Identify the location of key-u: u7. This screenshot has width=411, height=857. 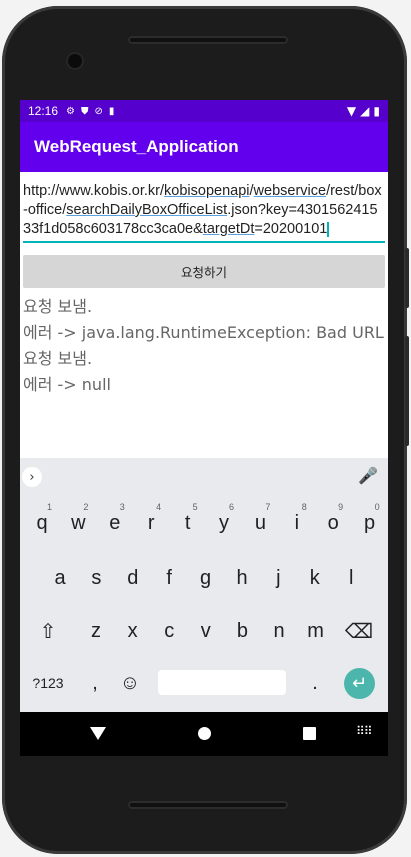
(260, 523).